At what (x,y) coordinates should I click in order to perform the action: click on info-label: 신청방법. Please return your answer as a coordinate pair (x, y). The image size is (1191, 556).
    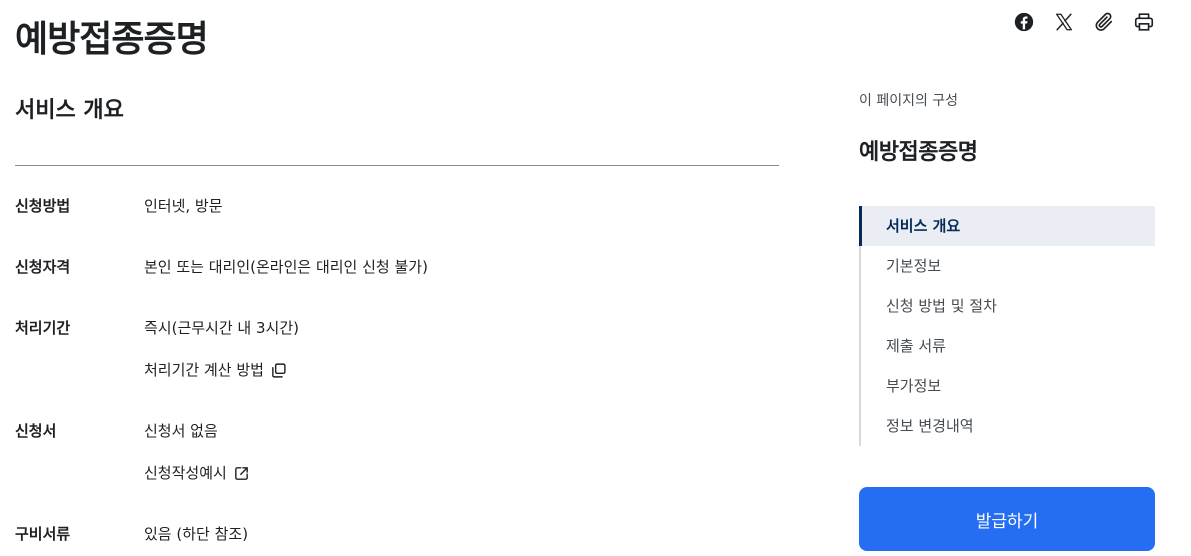
    Looking at the image, I should click on (43, 206).